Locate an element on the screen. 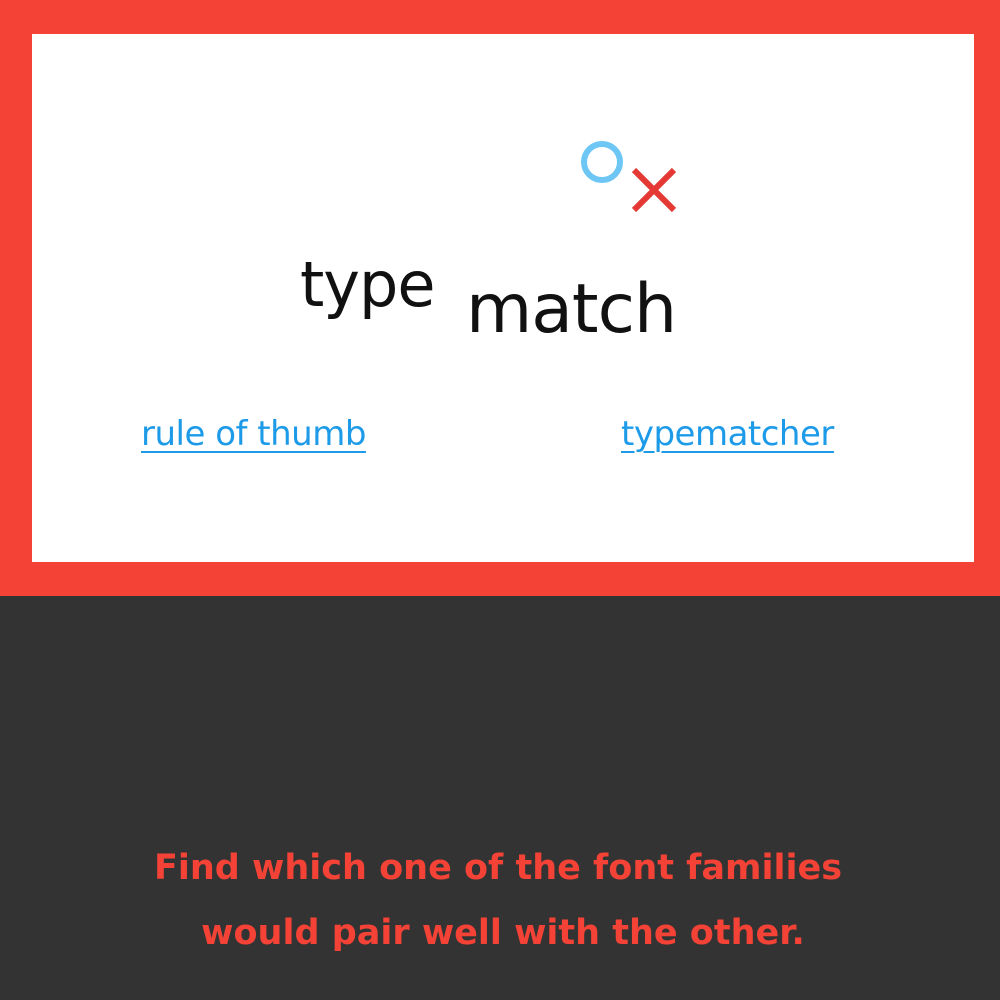 The height and width of the screenshot is (1000, 1000). logo-word-type: type is located at coordinates (368, 284).